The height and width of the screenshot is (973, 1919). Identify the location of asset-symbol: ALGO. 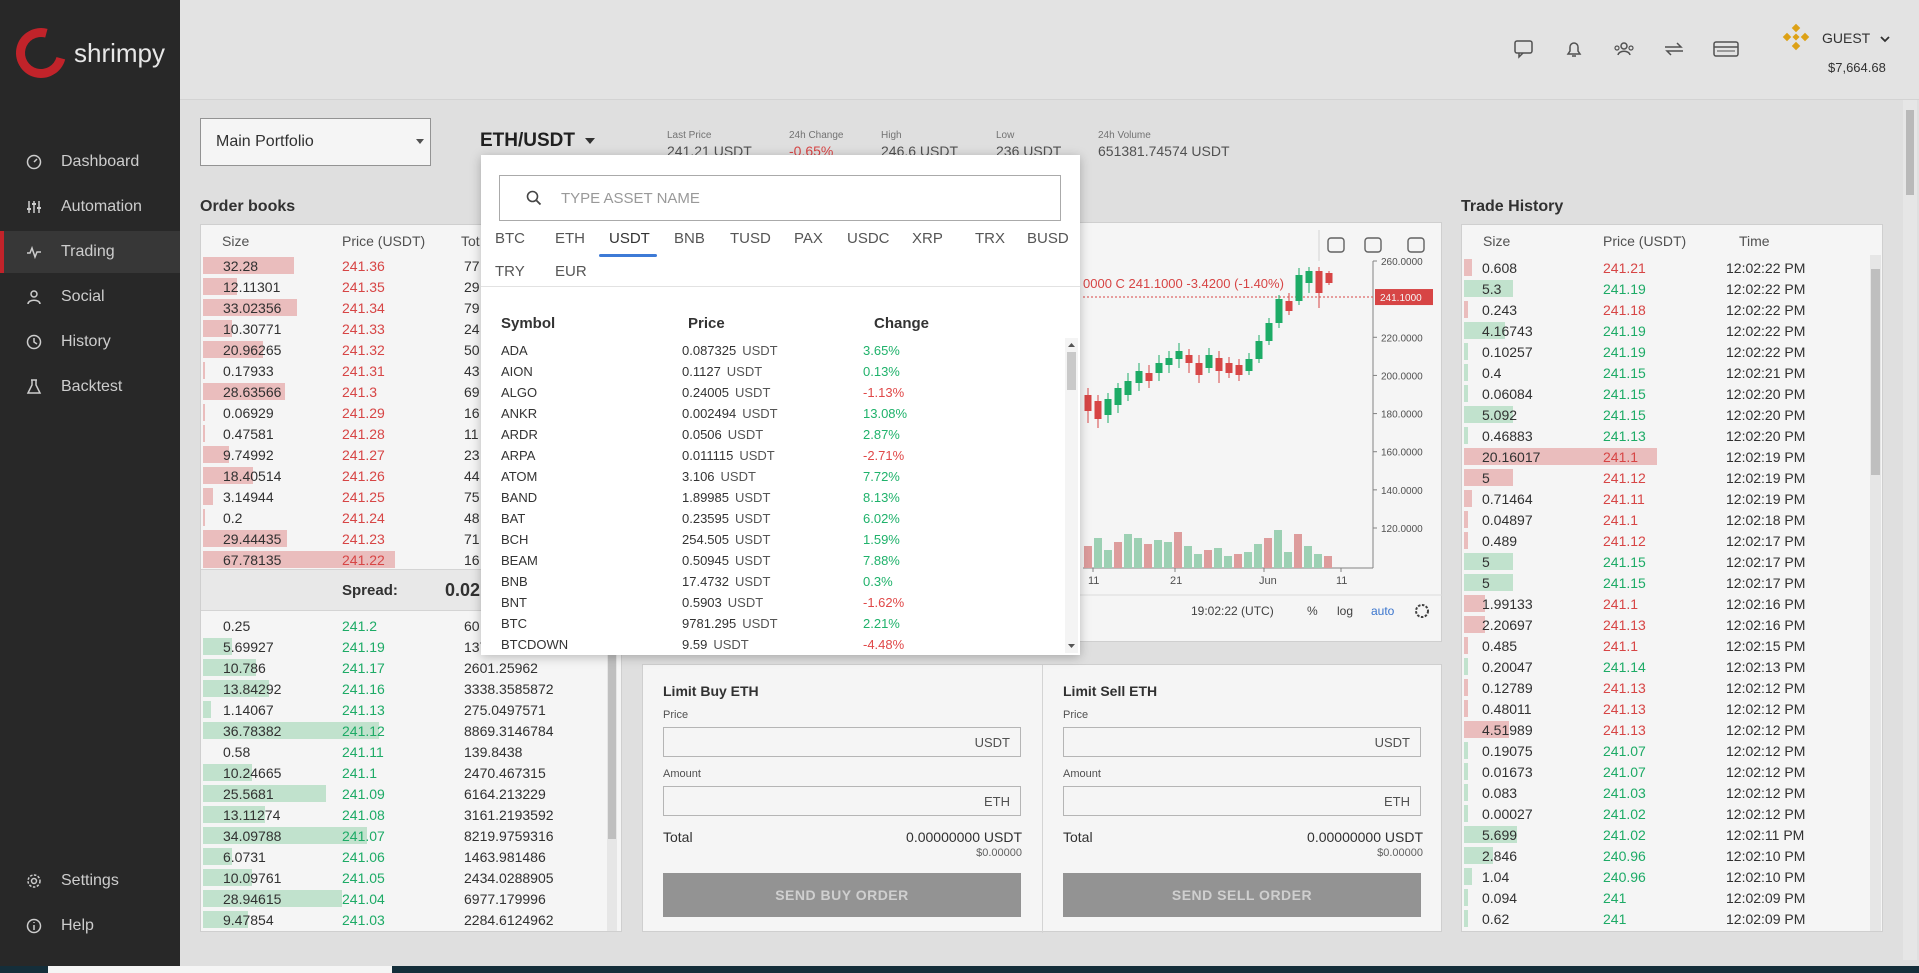
(519, 392).